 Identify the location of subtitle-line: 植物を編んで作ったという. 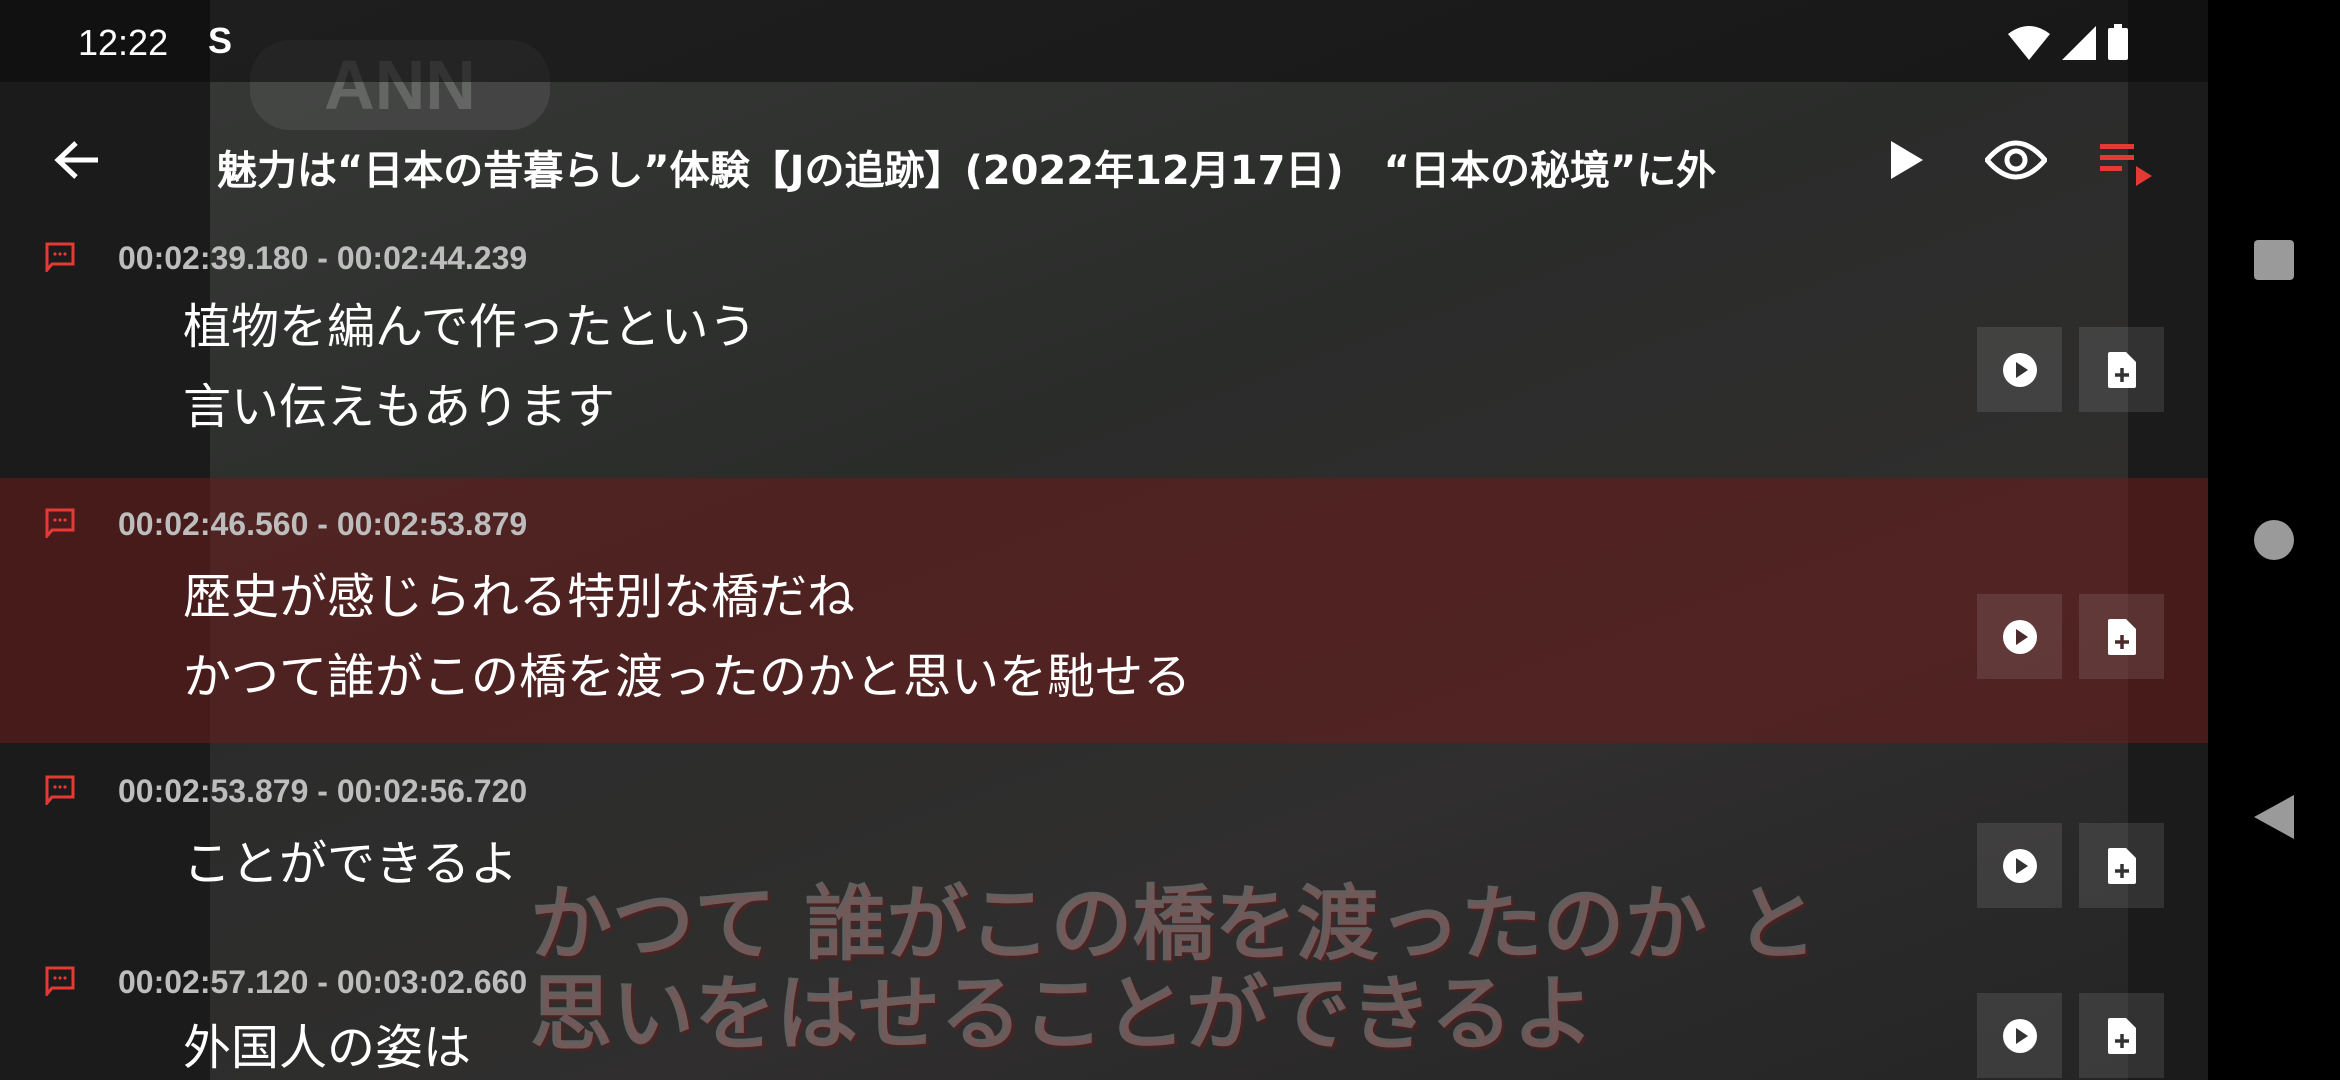
(470, 327).